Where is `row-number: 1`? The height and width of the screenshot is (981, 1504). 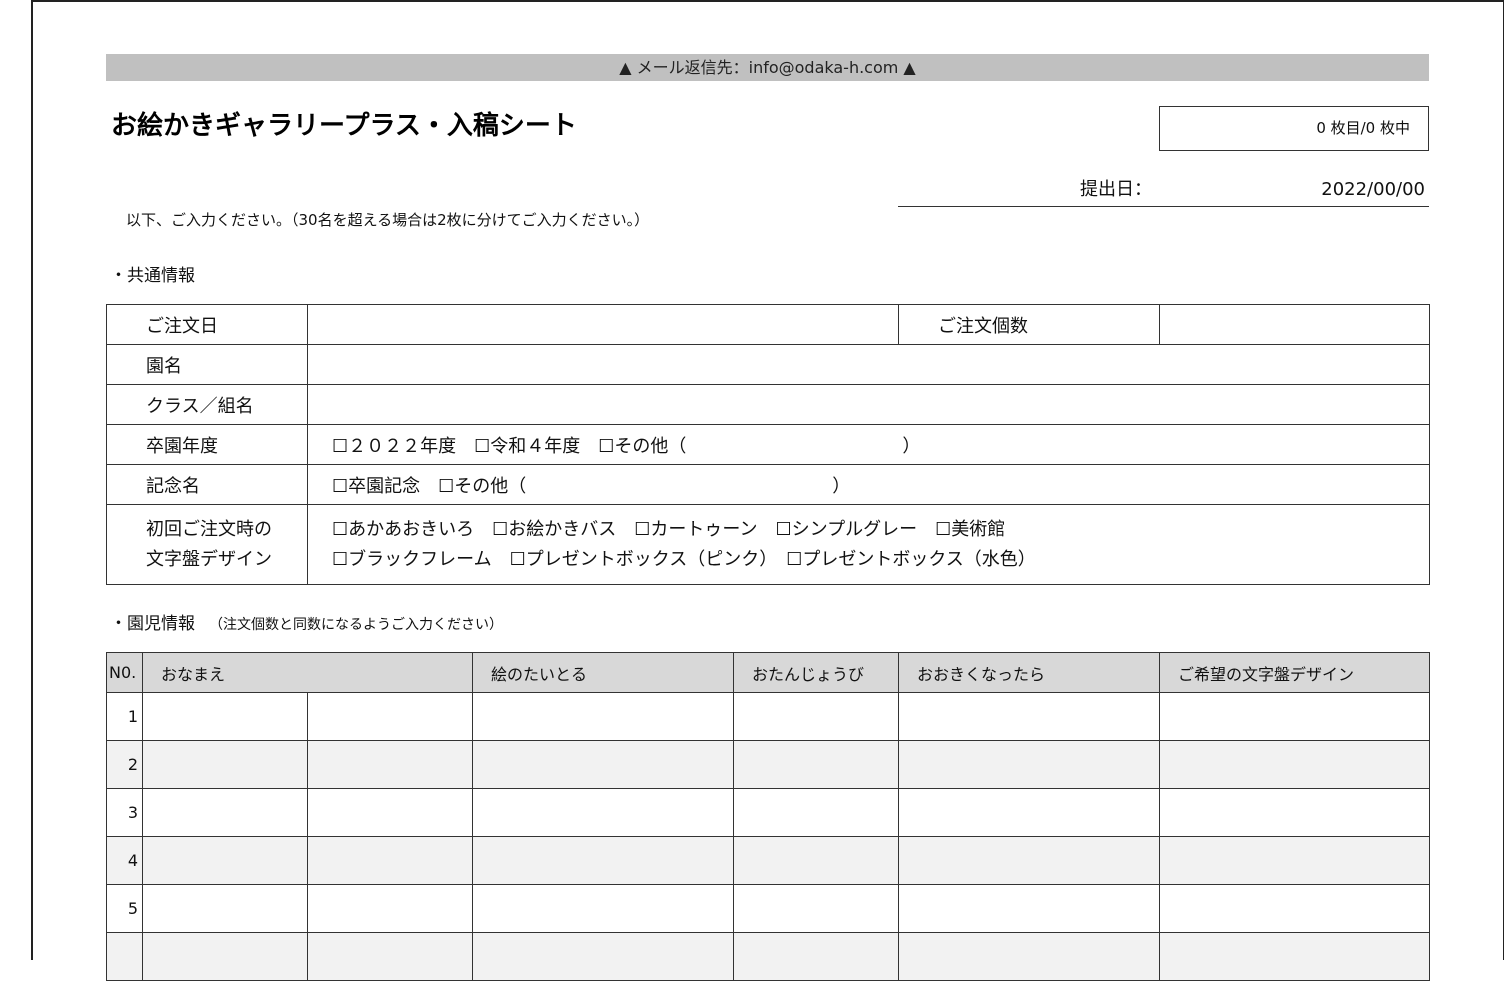 row-number: 1 is located at coordinates (124, 716).